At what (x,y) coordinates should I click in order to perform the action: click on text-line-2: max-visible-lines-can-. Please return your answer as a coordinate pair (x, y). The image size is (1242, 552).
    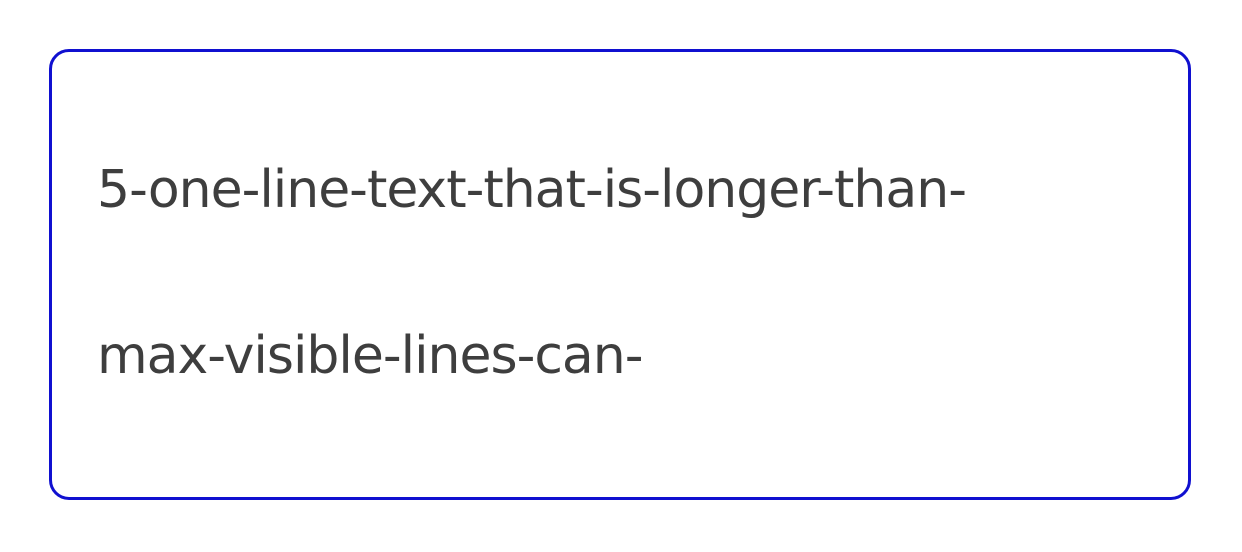
    Looking at the image, I should click on (370, 356).